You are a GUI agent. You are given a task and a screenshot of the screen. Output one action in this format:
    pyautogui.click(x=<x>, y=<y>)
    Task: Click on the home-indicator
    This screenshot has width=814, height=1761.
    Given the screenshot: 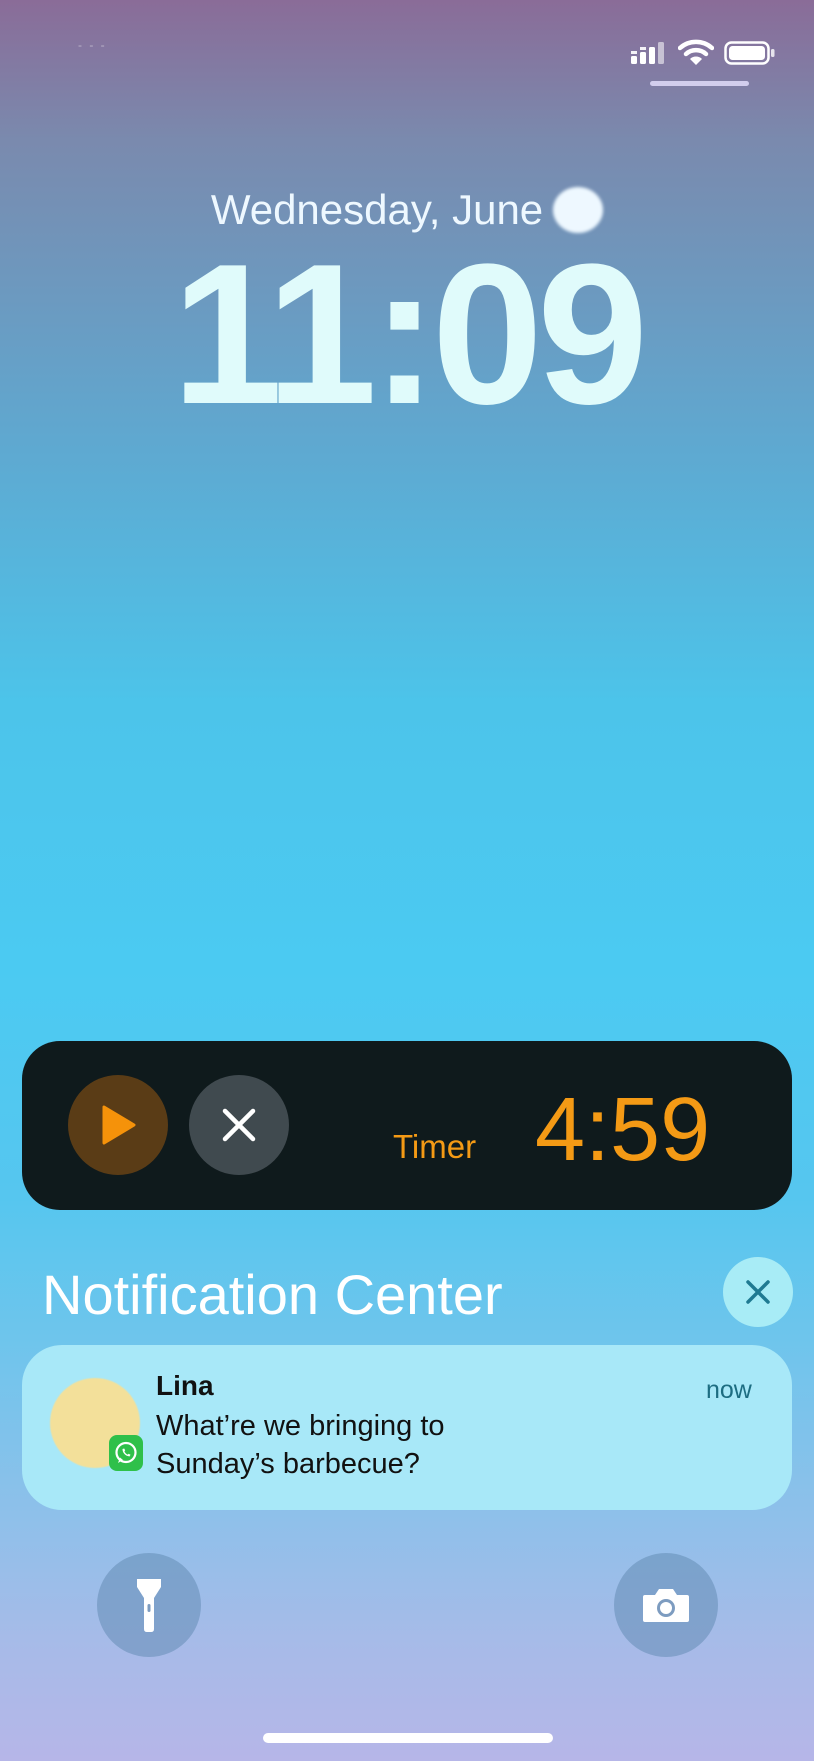 What is the action you would take?
    pyautogui.click(x=408, y=1738)
    